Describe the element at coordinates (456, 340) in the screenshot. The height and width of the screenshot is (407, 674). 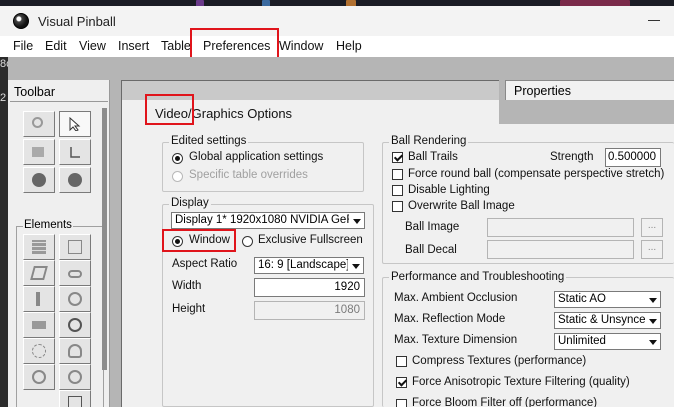
I see `texture-dimension-label: Max. Texture Dimension` at that location.